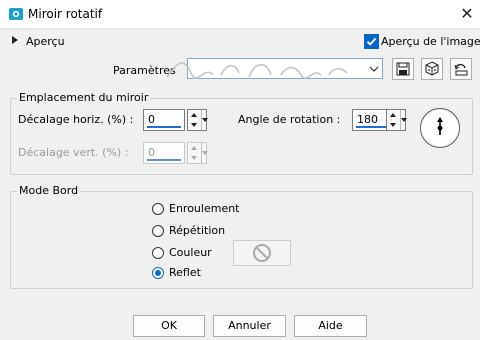  I want to click on radio-enroulement-label: Enroulement, so click(204, 208).